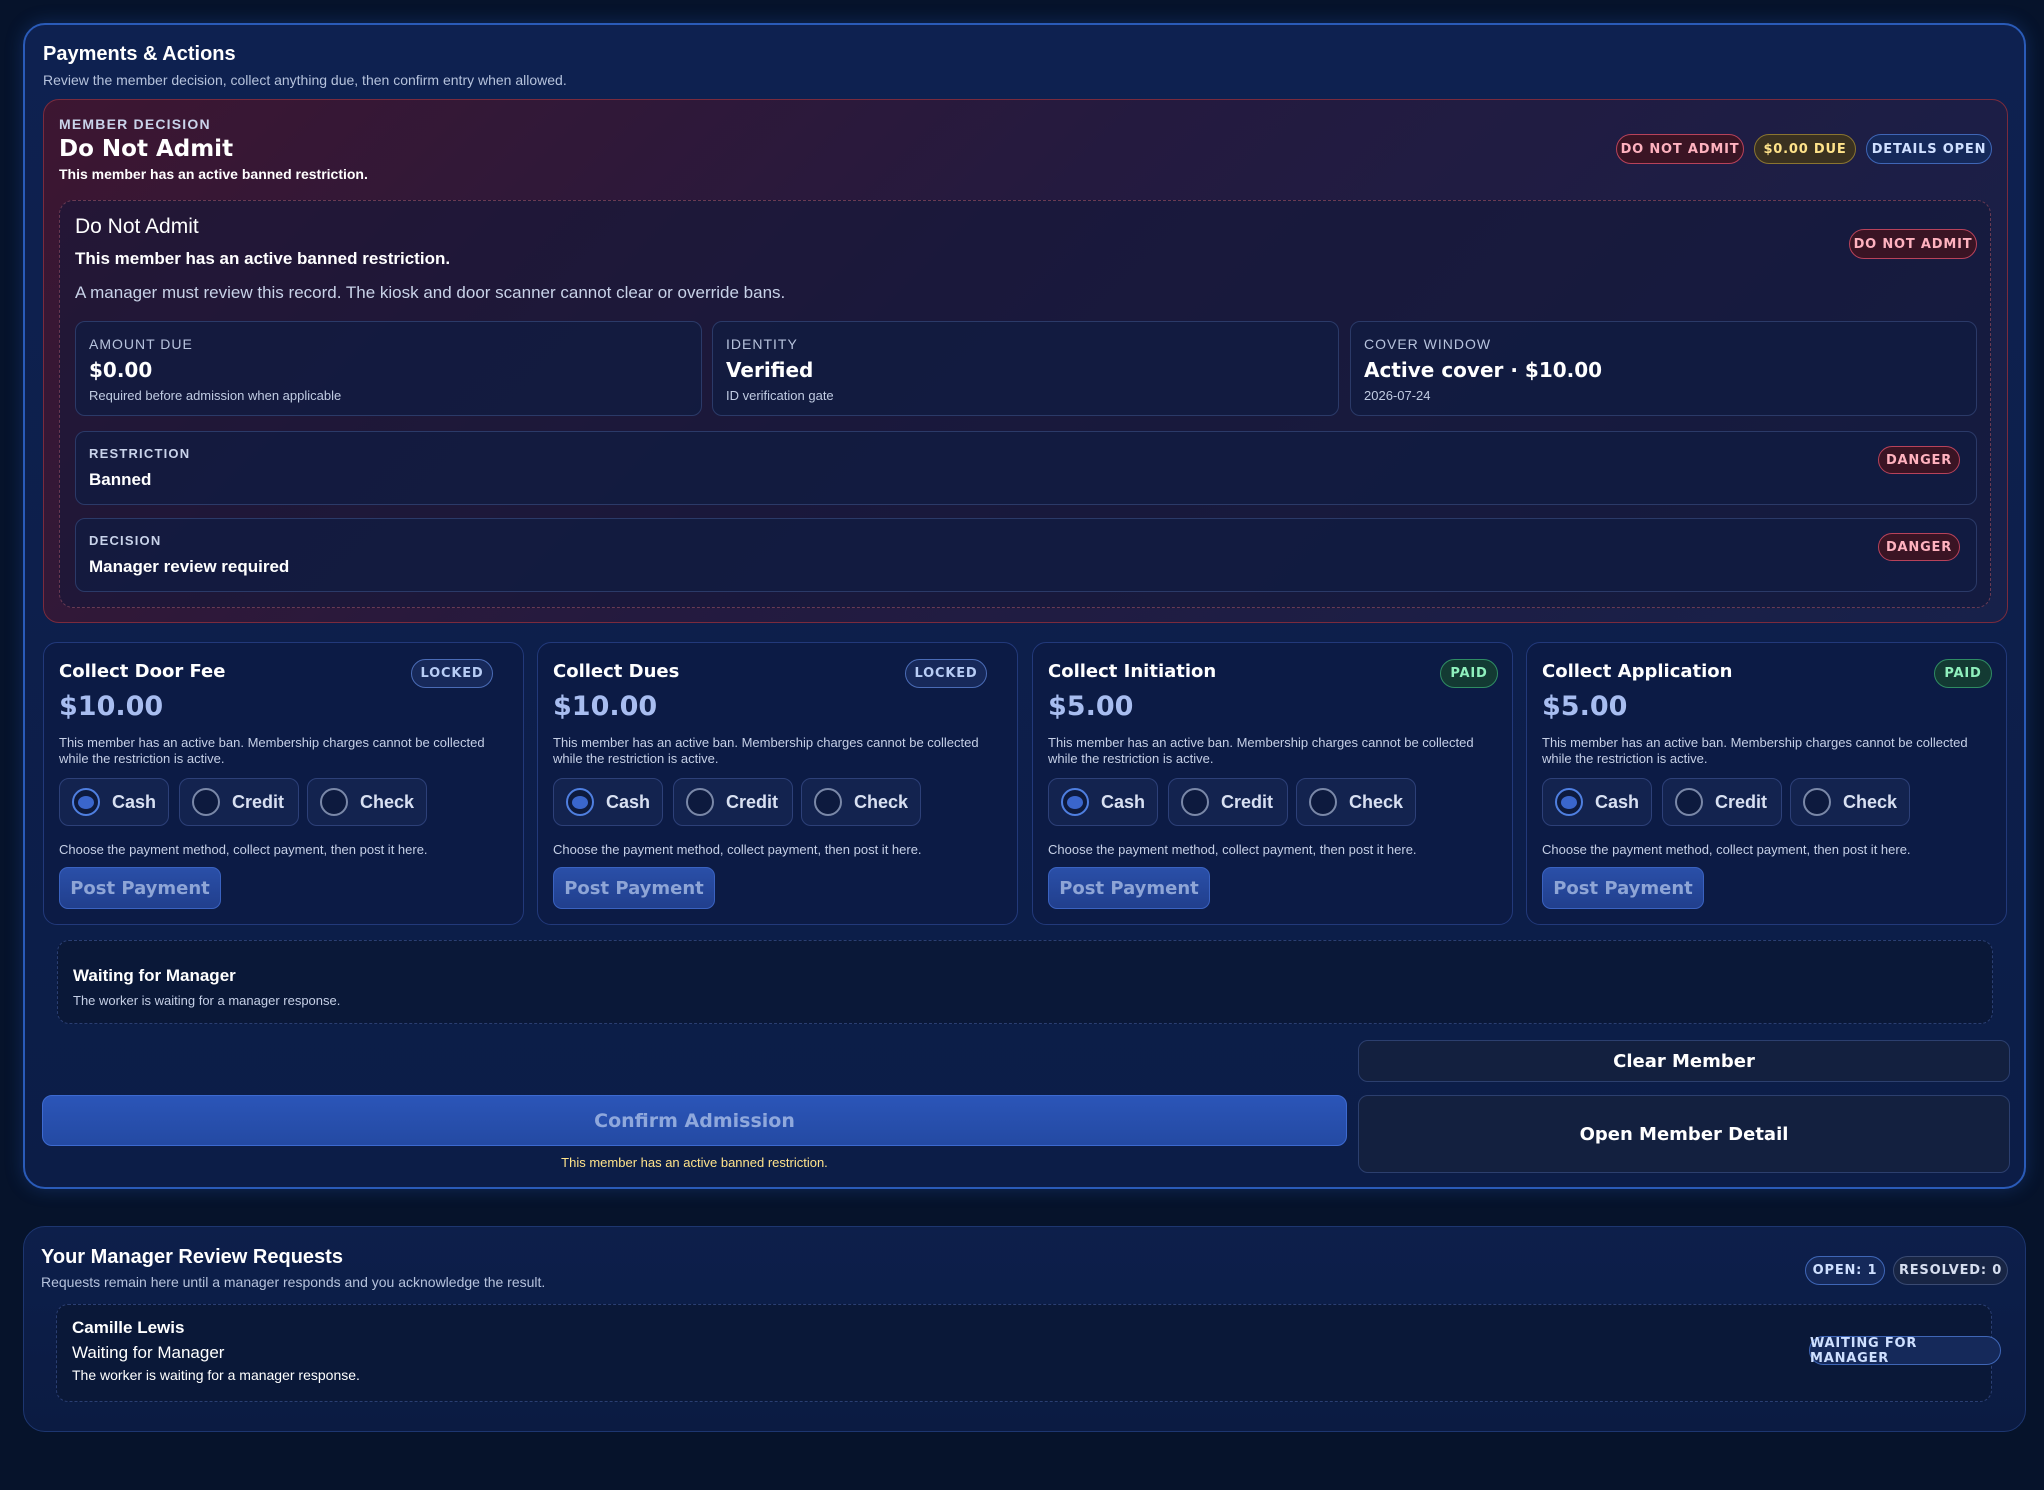 The height and width of the screenshot is (1490, 2044). I want to click on details-open-badge: DETAILS OPEN, so click(1929, 149).